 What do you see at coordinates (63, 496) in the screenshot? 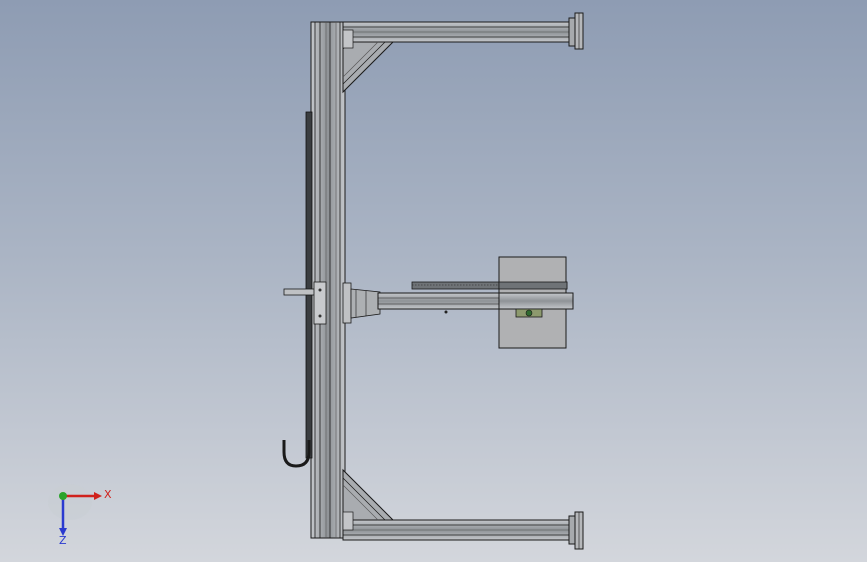
I see `y-axis-dot` at bounding box center [63, 496].